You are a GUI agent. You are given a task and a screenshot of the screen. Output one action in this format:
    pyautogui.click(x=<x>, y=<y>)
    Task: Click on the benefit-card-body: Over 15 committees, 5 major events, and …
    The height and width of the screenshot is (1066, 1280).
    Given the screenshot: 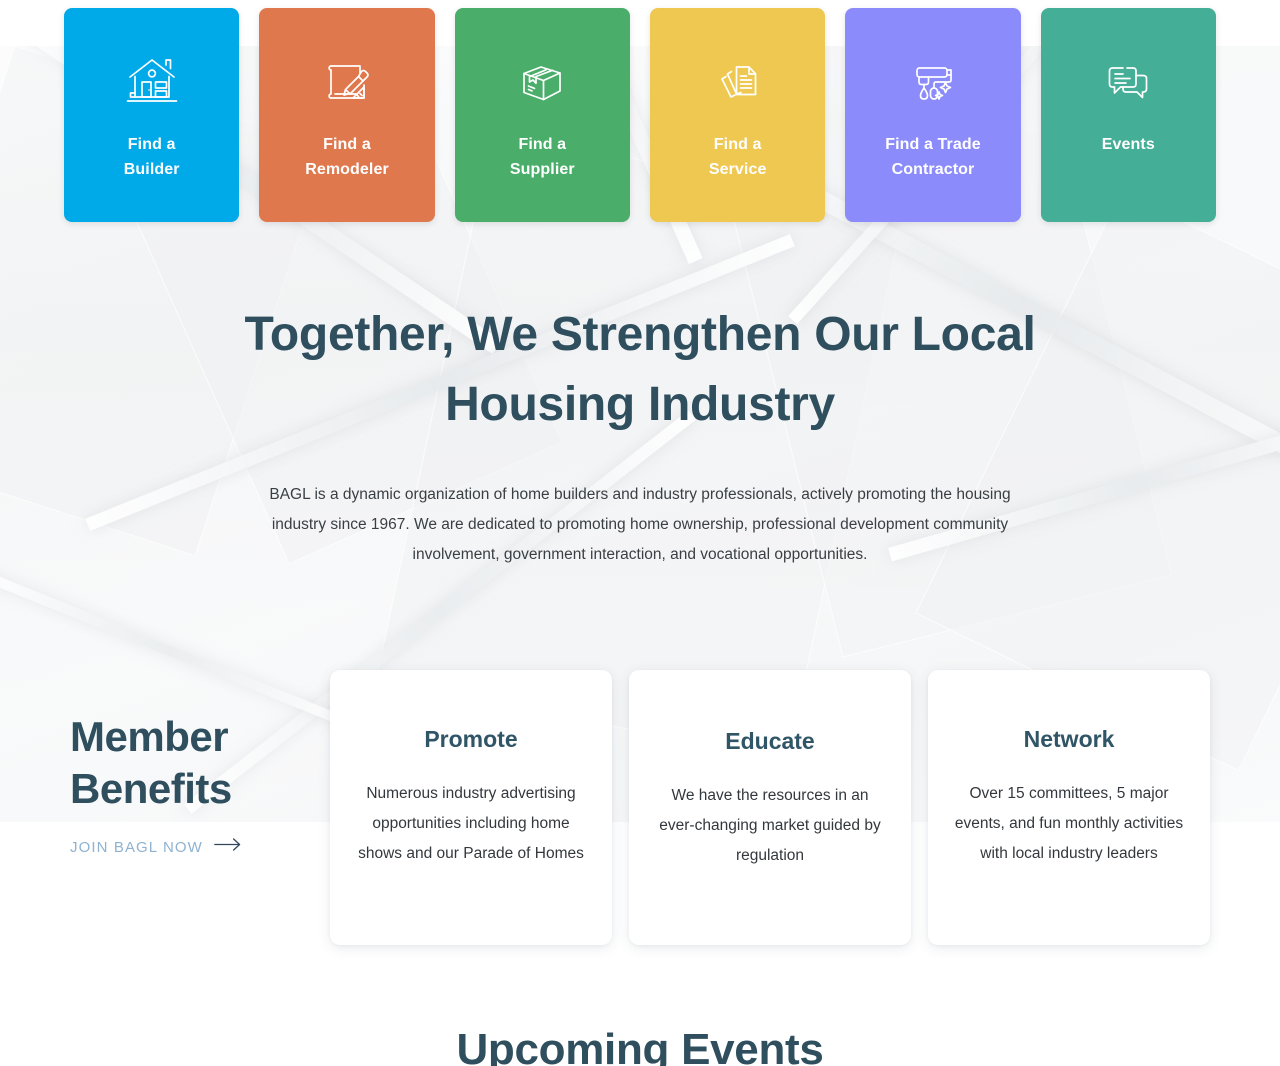 What is the action you would take?
    pyautogui.click(x=1069, y=823)
    